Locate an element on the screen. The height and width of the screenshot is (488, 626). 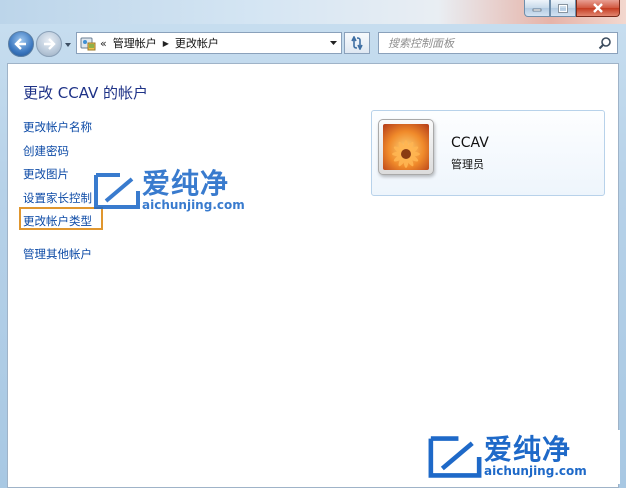
address-overflow-chevron: « is located at coordinates (103, 43).